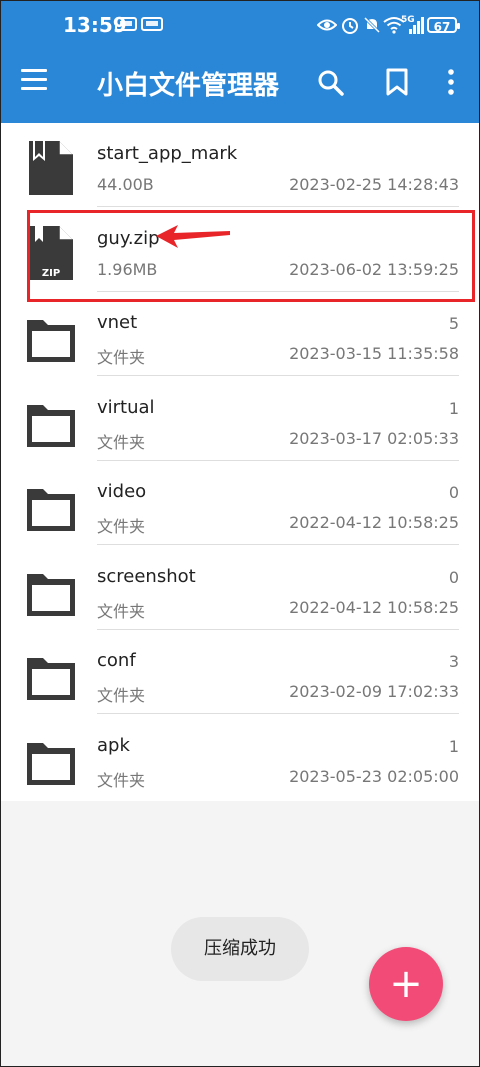 This screenshot has height=1067, width=480. What do you see at coordinates (240, 24) in the screenshot?
I see `status-bar: 13:59 5G 67` at bounding box center [240, 24].